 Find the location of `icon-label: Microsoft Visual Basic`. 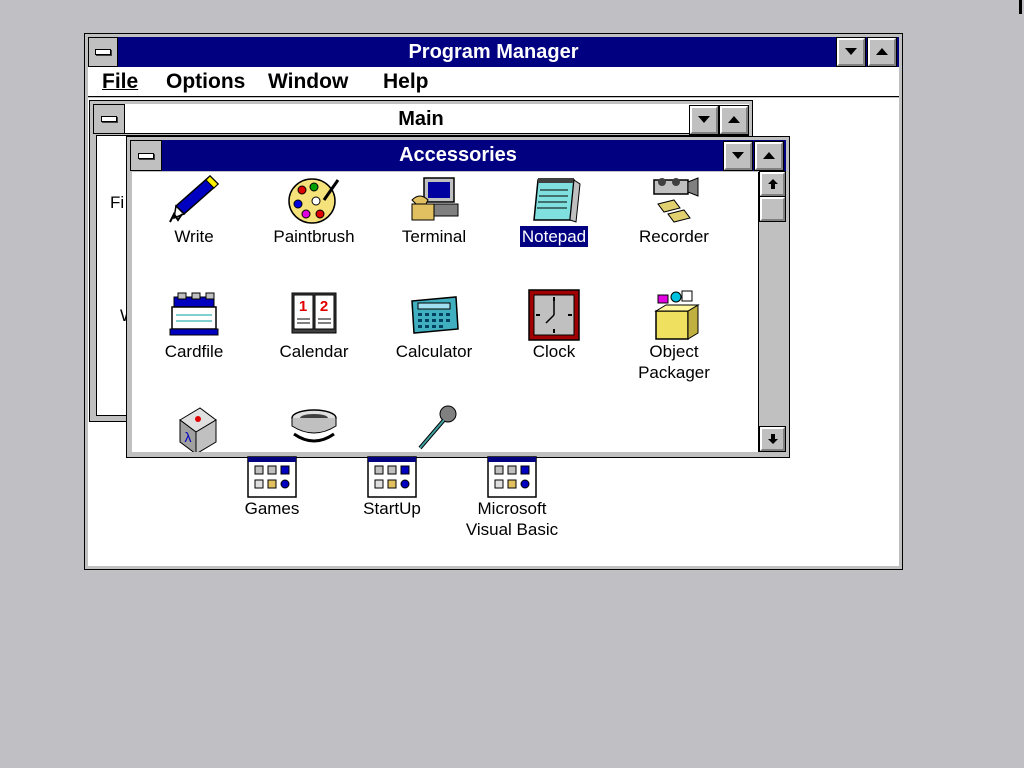

icon-label: Microsoft Visual Basic is located at coordinates (512, 519).